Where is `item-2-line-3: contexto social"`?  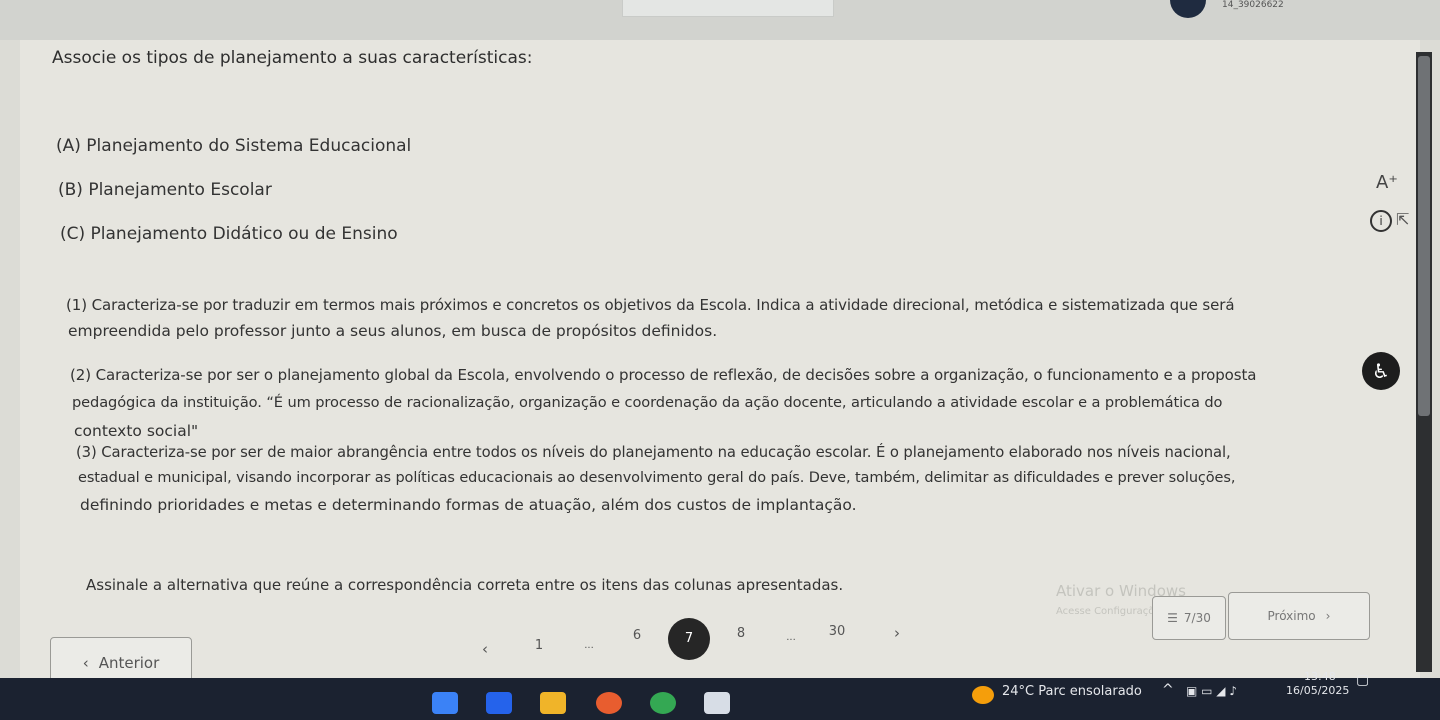
item-2-line-3: contexto social" is located at coordinates (136, 431).